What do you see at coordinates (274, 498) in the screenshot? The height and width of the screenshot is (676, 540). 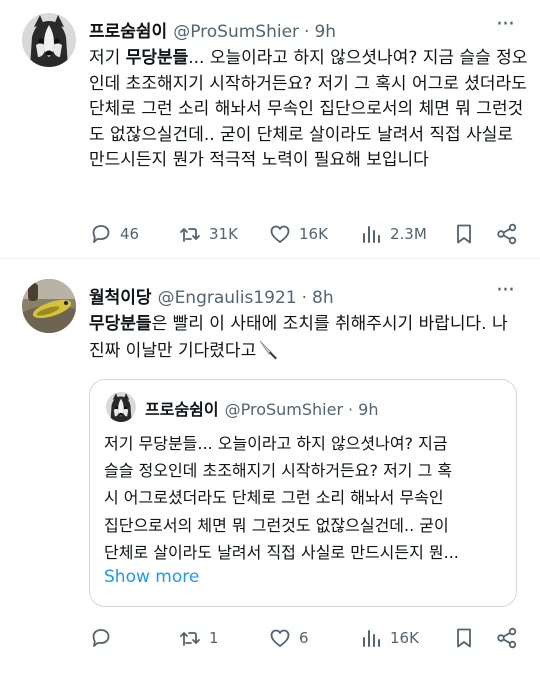 I see `quoted-text-line: 시 어그로셨더라도 단체로 그런 소리 해놔서 무속인` at bounding box center [274, 498].